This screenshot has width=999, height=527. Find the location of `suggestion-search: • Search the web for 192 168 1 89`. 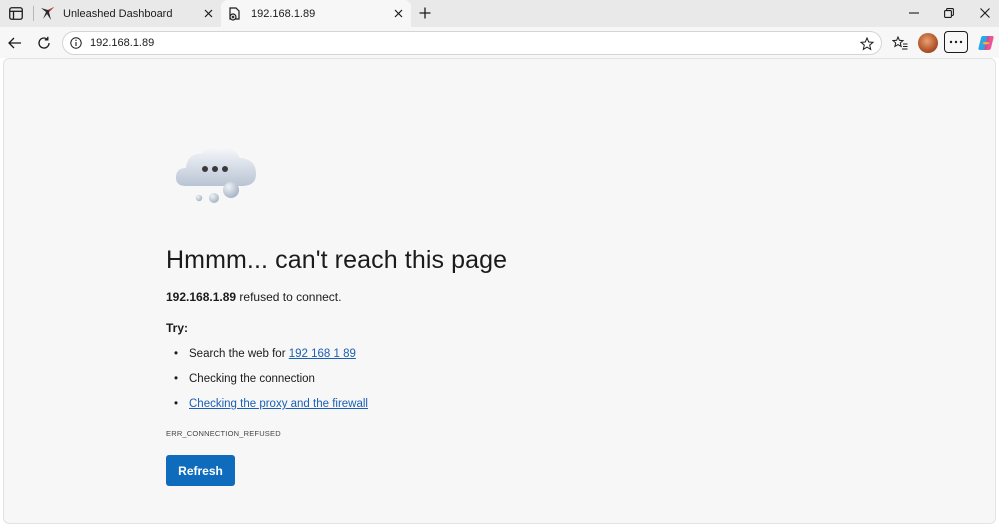

suggestion-search: • Search the web for 192 168 1 89 is located at coordinates (265, 354).